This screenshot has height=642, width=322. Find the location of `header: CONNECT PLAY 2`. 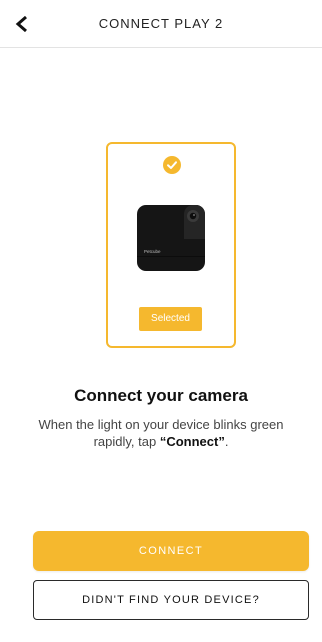

header: CONNECT PLAY 2 is located at coordinates (161, 24).